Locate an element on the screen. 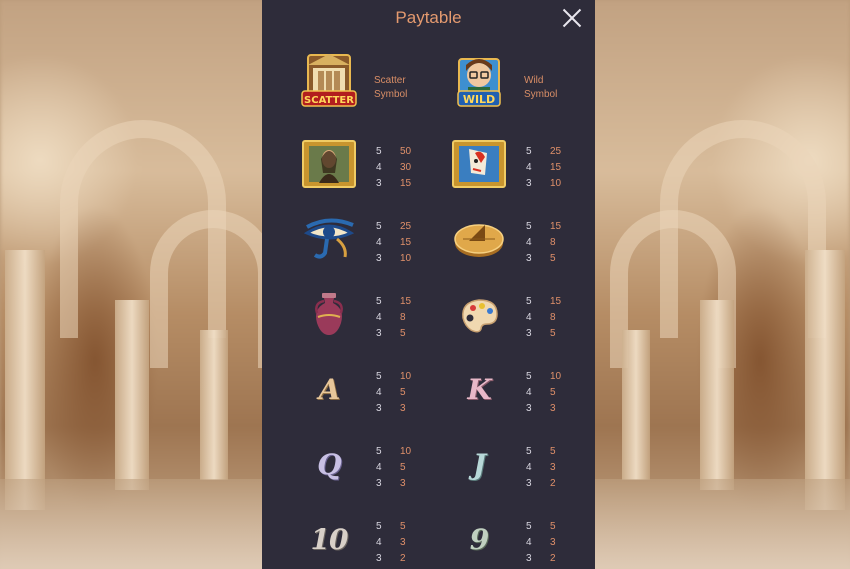 Image resolution: width=850 pixels, height=569 pixels. svg-text: WILD is located at coordinates (479, 99).